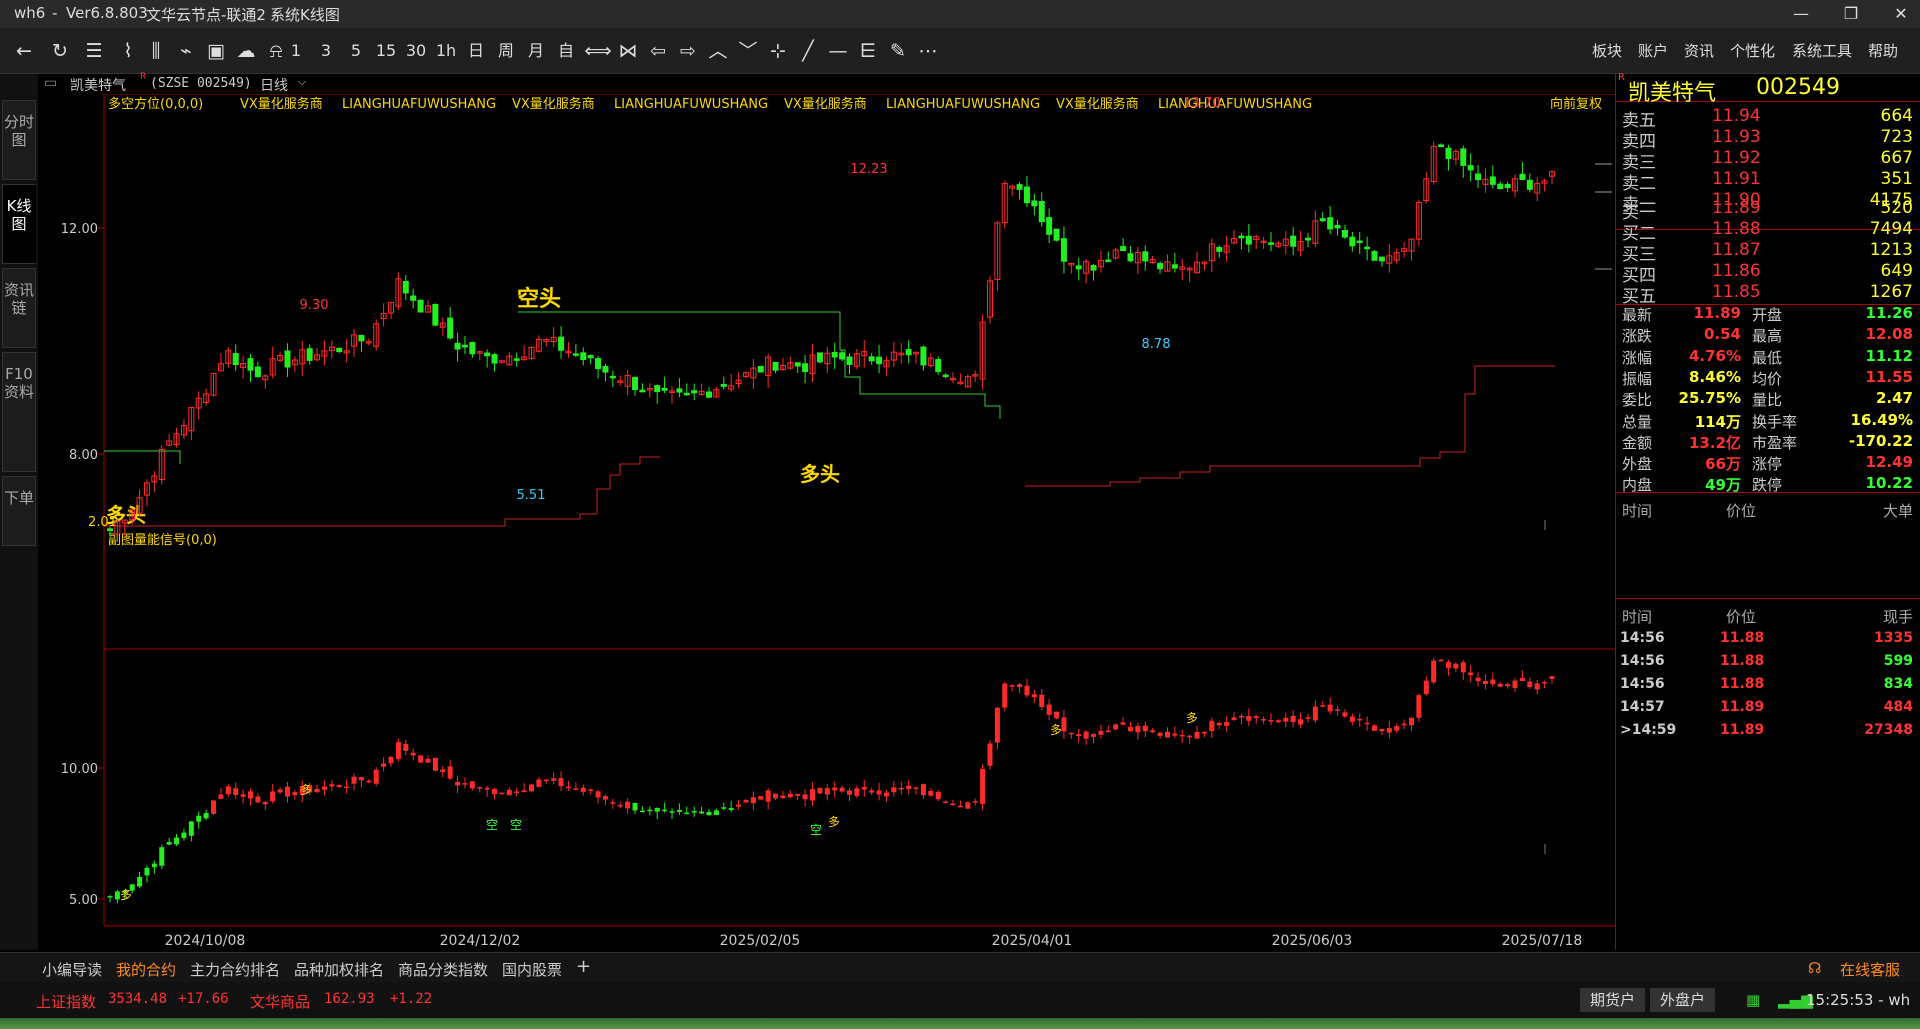  What do you see at coordinates (506, 51) in the screenshot?
I see `period-week-button: 周` at bounding box center [506, 51].